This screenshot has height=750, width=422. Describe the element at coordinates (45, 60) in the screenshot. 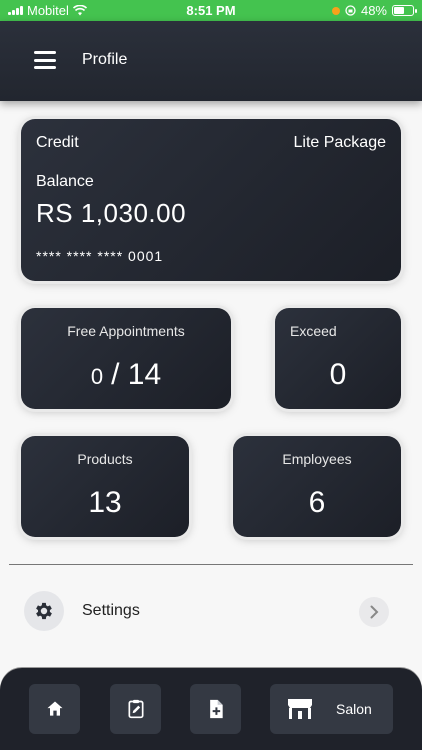

I see `hamburger-menu-icon` at that location.